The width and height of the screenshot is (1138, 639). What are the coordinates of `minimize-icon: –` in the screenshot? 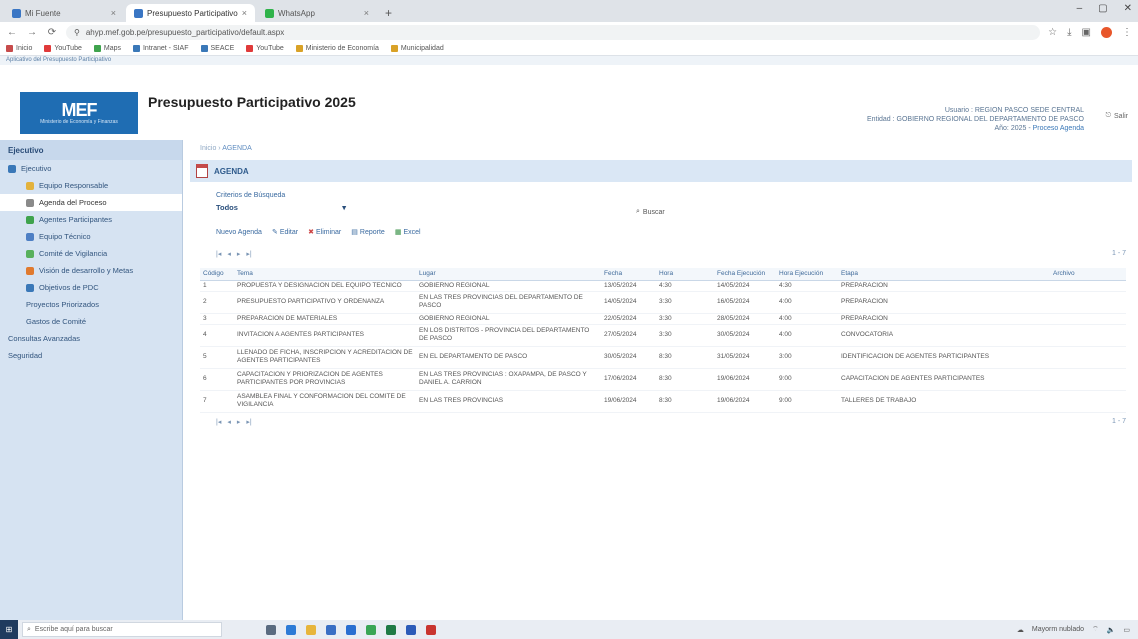 It's located at (1080, 8).